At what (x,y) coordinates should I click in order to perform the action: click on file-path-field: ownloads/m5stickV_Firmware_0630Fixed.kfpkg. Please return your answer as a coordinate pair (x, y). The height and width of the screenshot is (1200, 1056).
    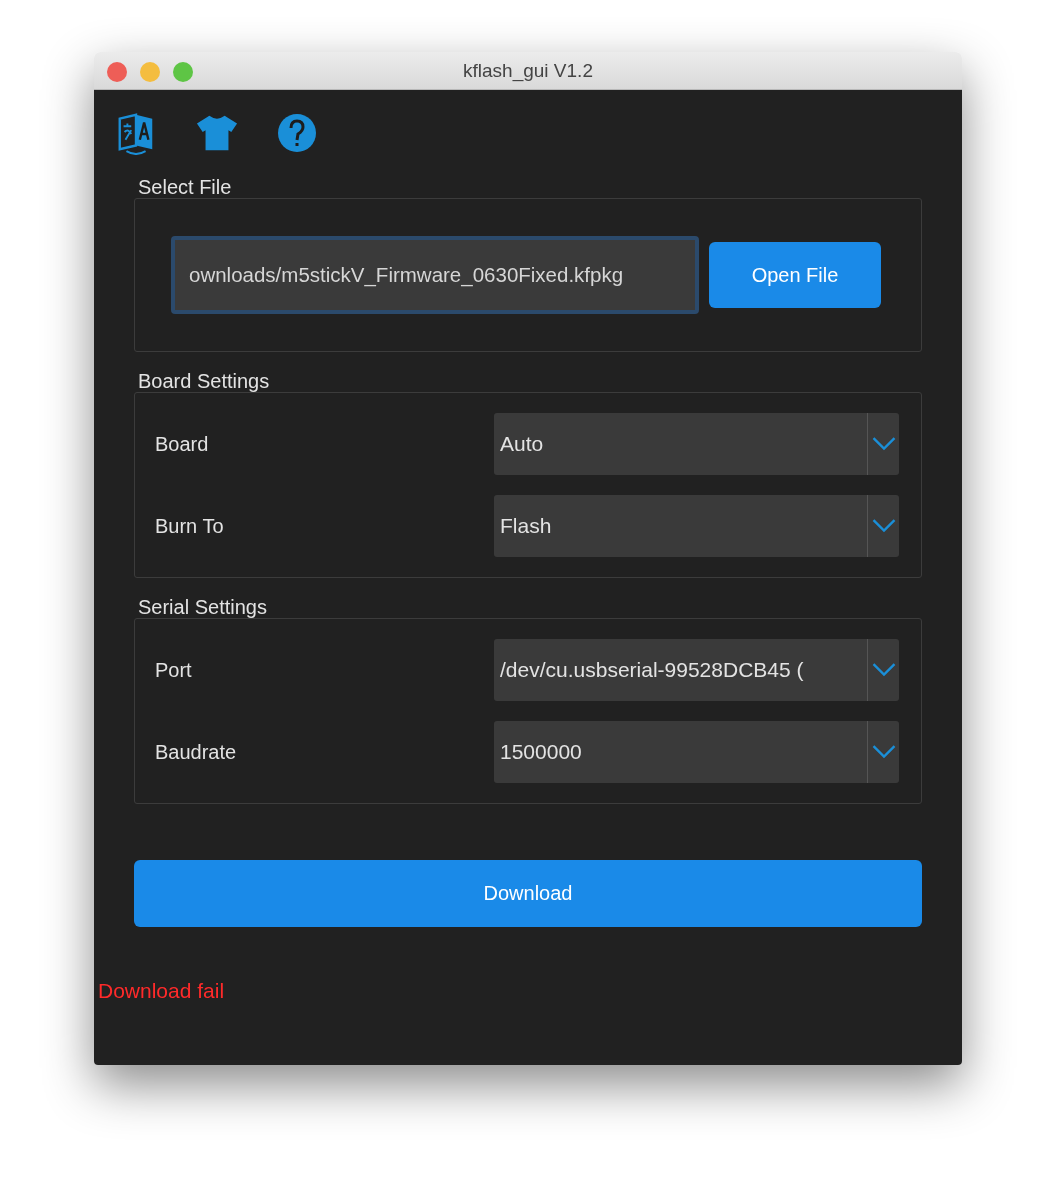
    Looking at the image, I should click on (435, 275).